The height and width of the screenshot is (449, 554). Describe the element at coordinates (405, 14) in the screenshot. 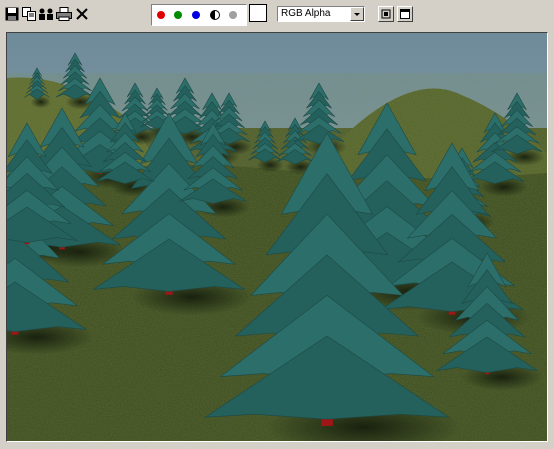

I see `window-icon` at that location.